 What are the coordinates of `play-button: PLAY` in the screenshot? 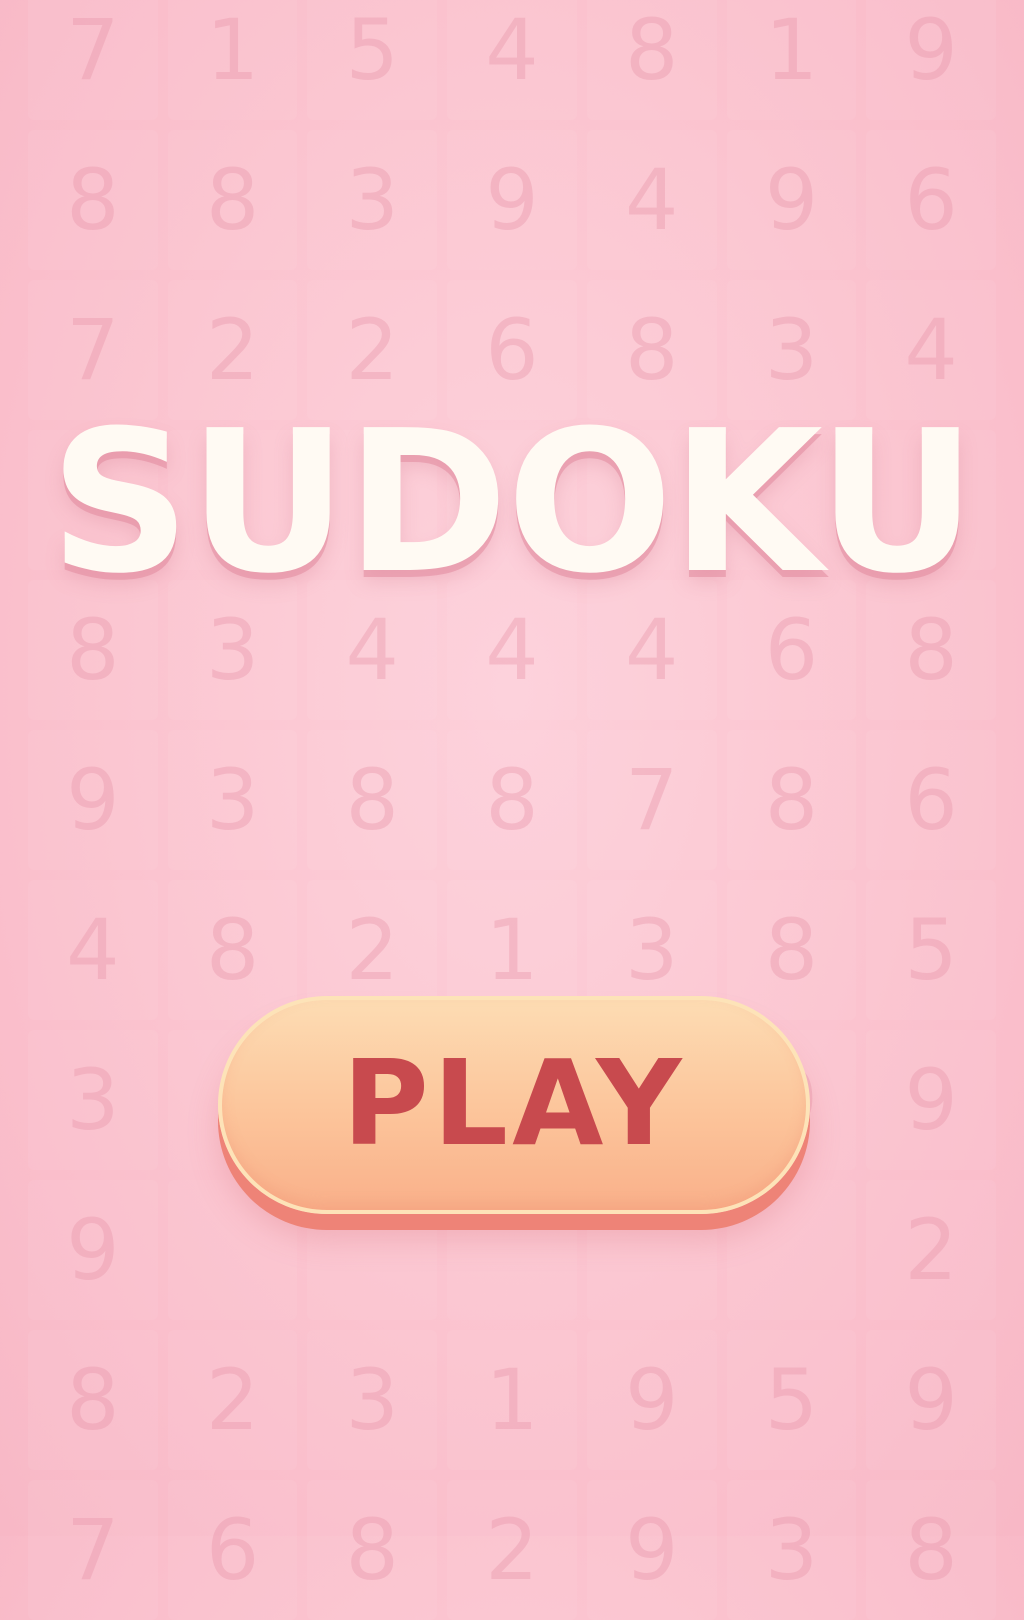 It's located at (514, 1105).